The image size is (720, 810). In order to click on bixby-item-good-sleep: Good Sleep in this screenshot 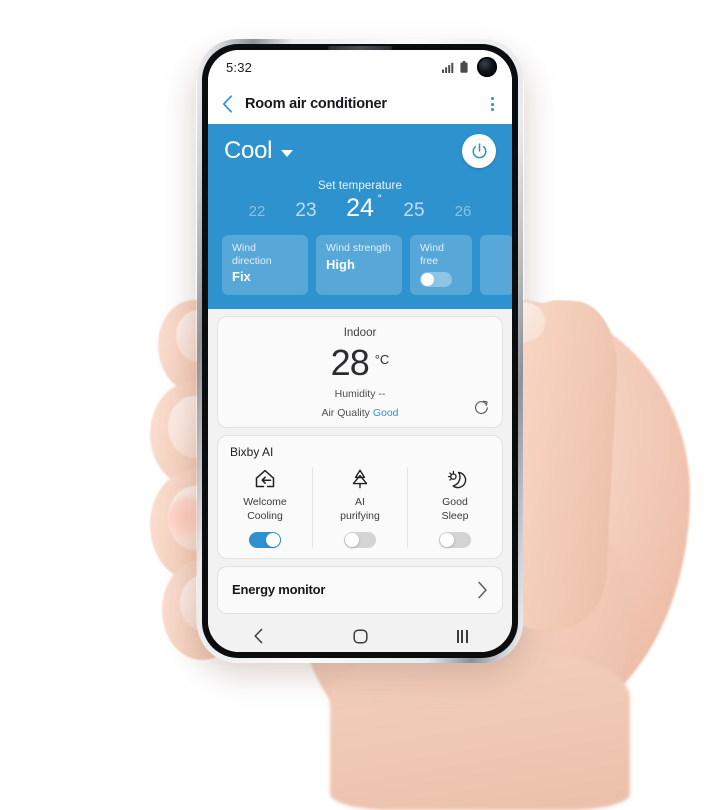, I will do `click(455, 507)`.